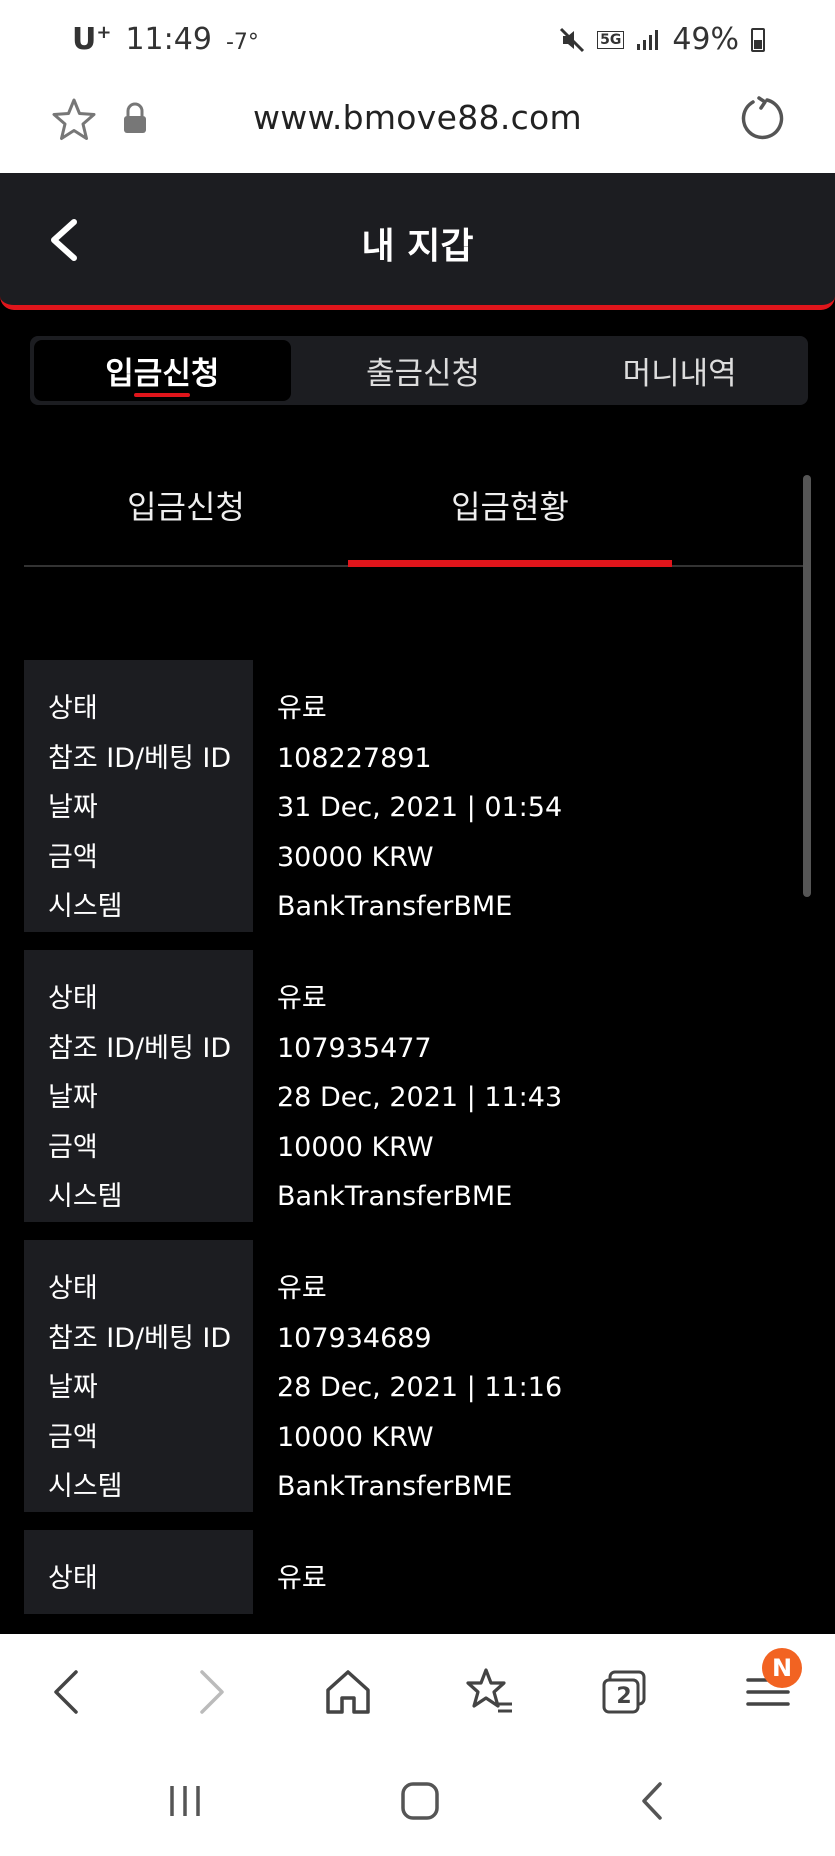 This screenshot has width=835, height=1856. I want to click on subtab-deposit-status: 입금현황, so click(510, 516).